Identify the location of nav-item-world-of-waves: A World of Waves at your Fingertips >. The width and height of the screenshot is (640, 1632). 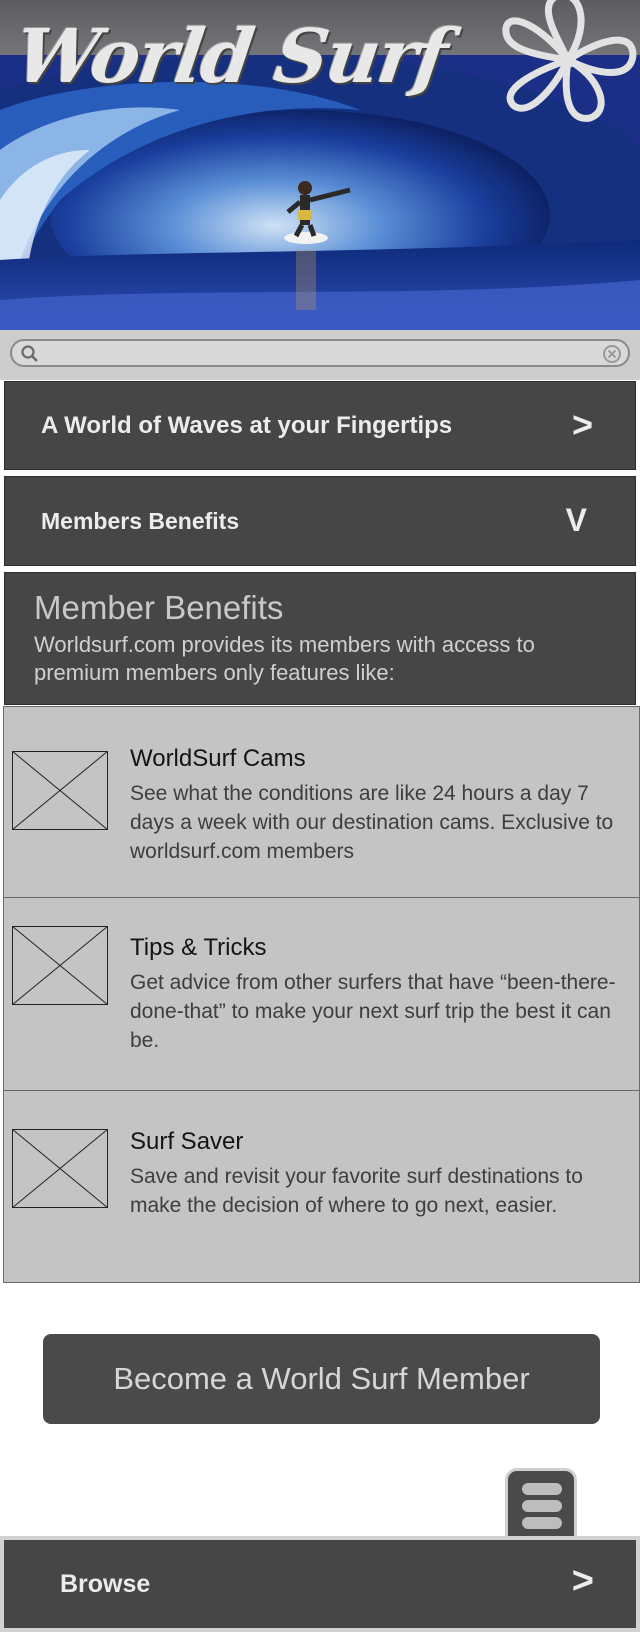
(320, 425).